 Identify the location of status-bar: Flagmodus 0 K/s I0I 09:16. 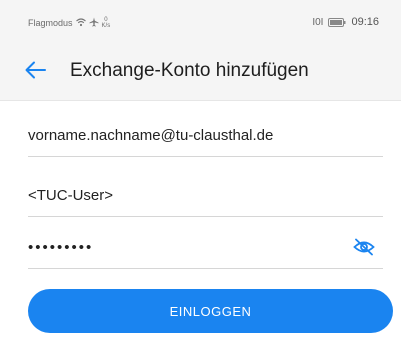
(200, 20).